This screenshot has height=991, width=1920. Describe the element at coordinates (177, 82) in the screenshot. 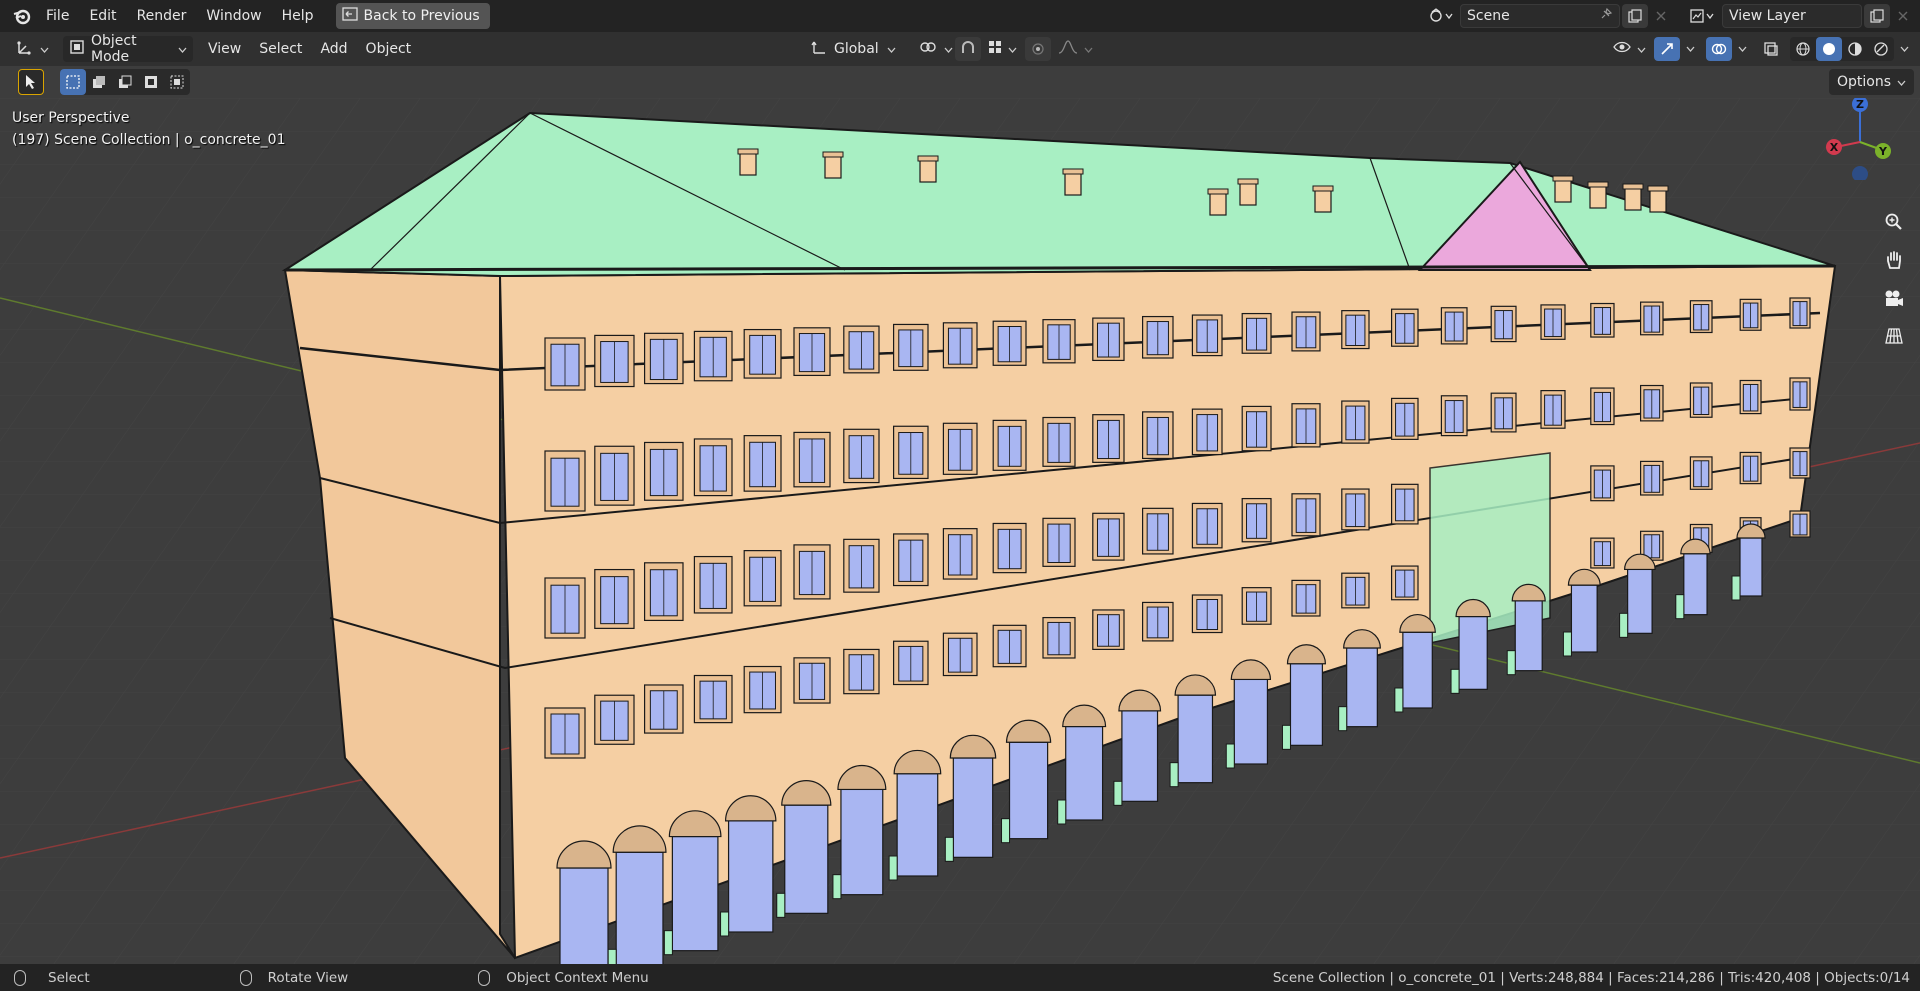

I see `select-intersect-icon` at that location.